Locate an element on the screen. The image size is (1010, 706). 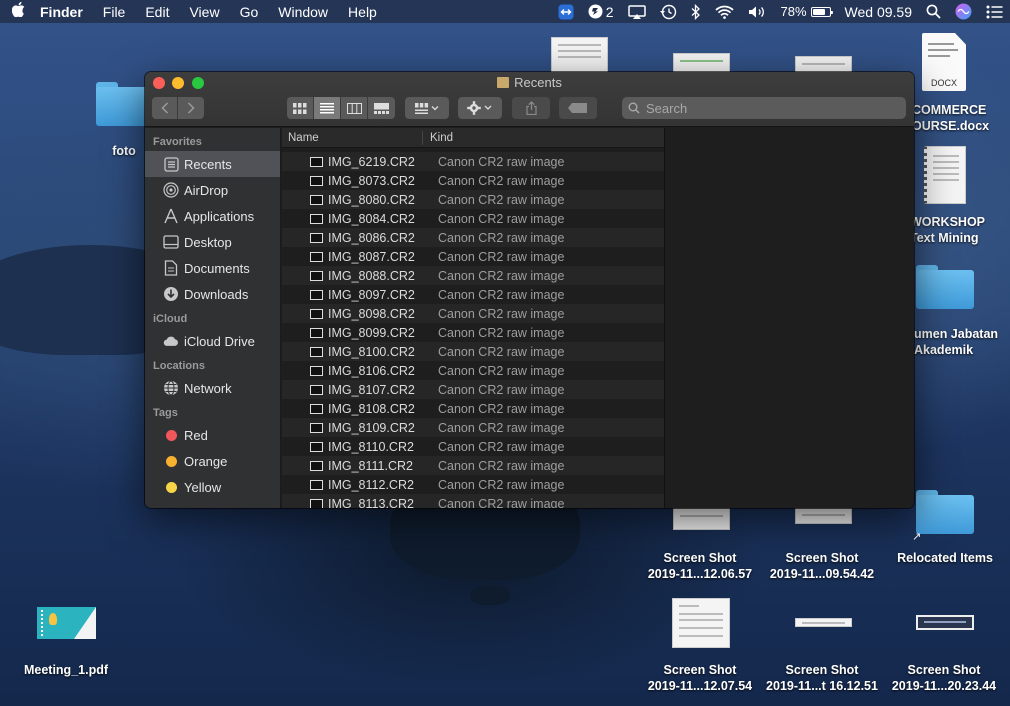
window-title-text: Recents is located at coordinates (538, 82).